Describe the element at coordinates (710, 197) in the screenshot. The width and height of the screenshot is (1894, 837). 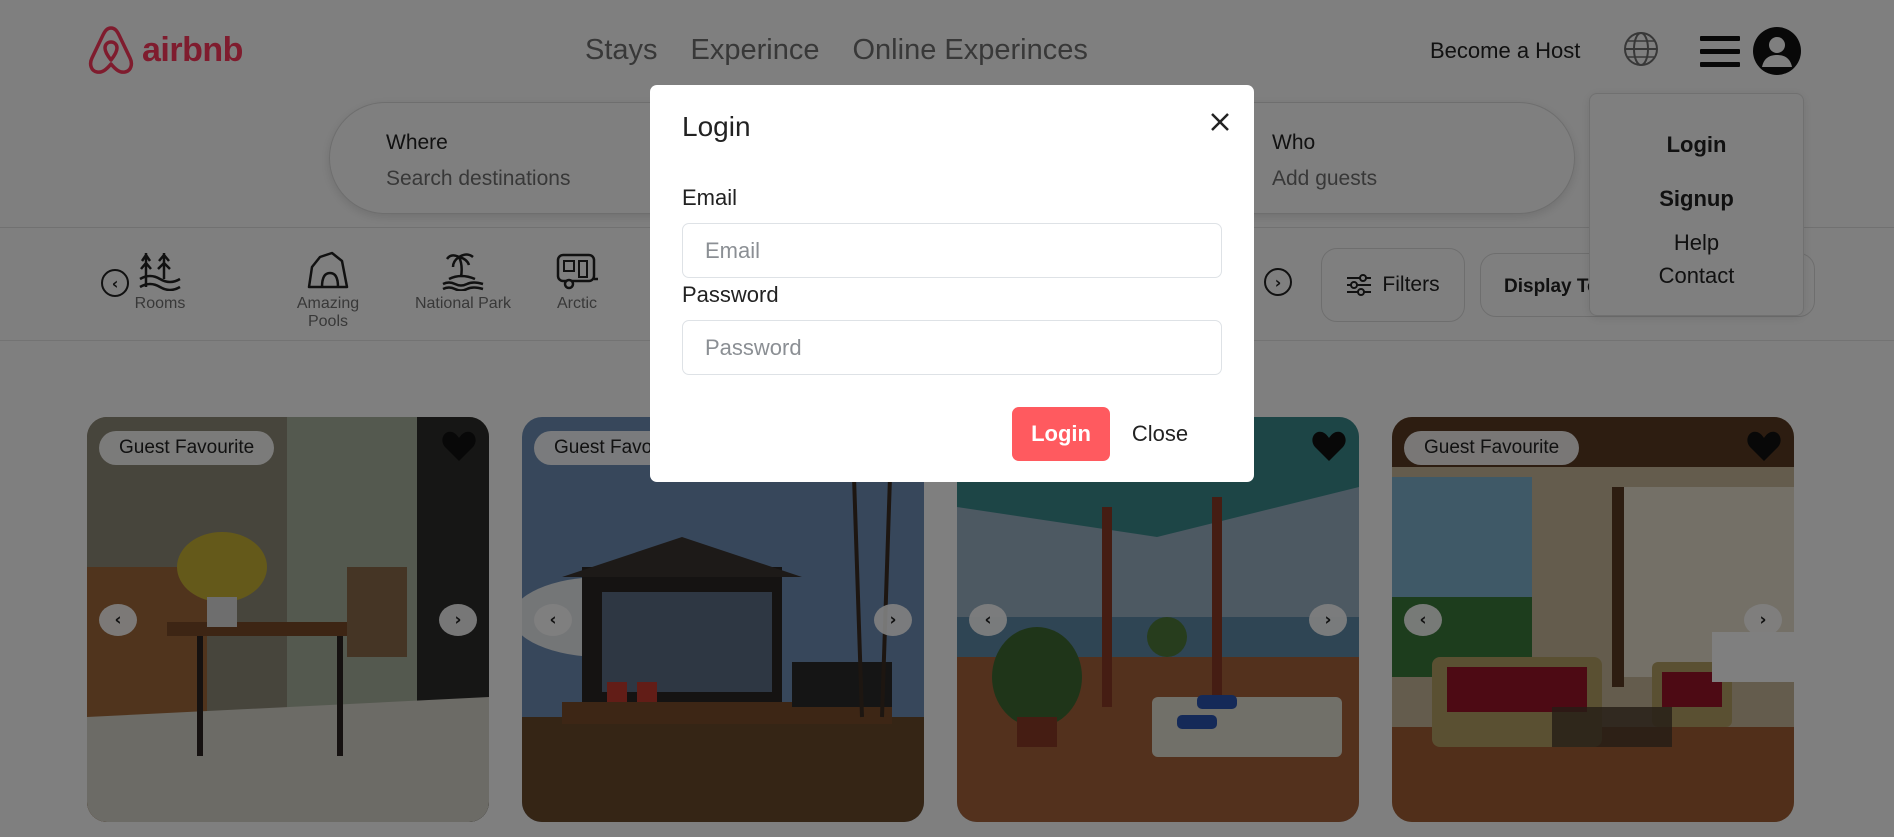
I see `email-label: Email` at that location.